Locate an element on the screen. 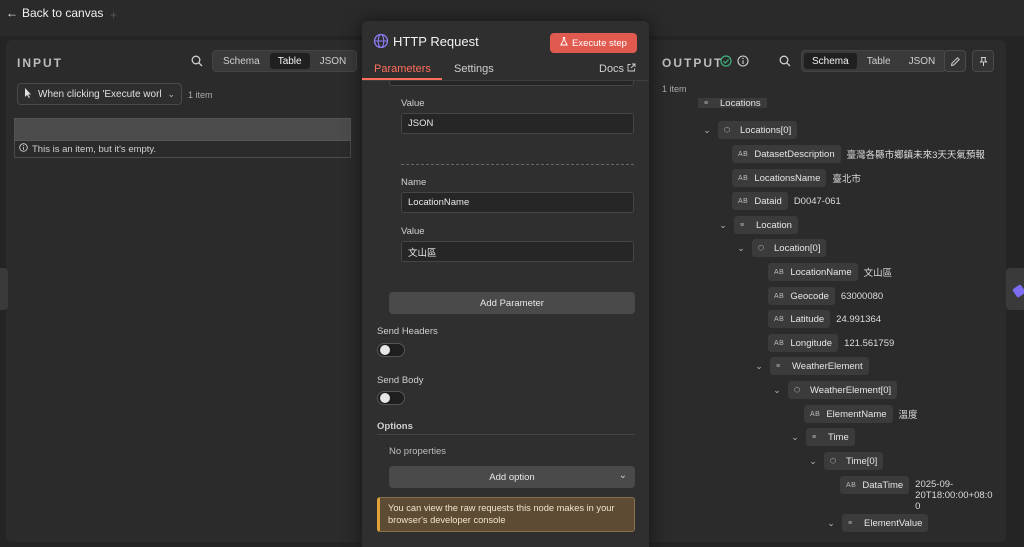 This screenshot has width=1024, height=547. tab-settings: Settings is located at coordinates (474, 69).